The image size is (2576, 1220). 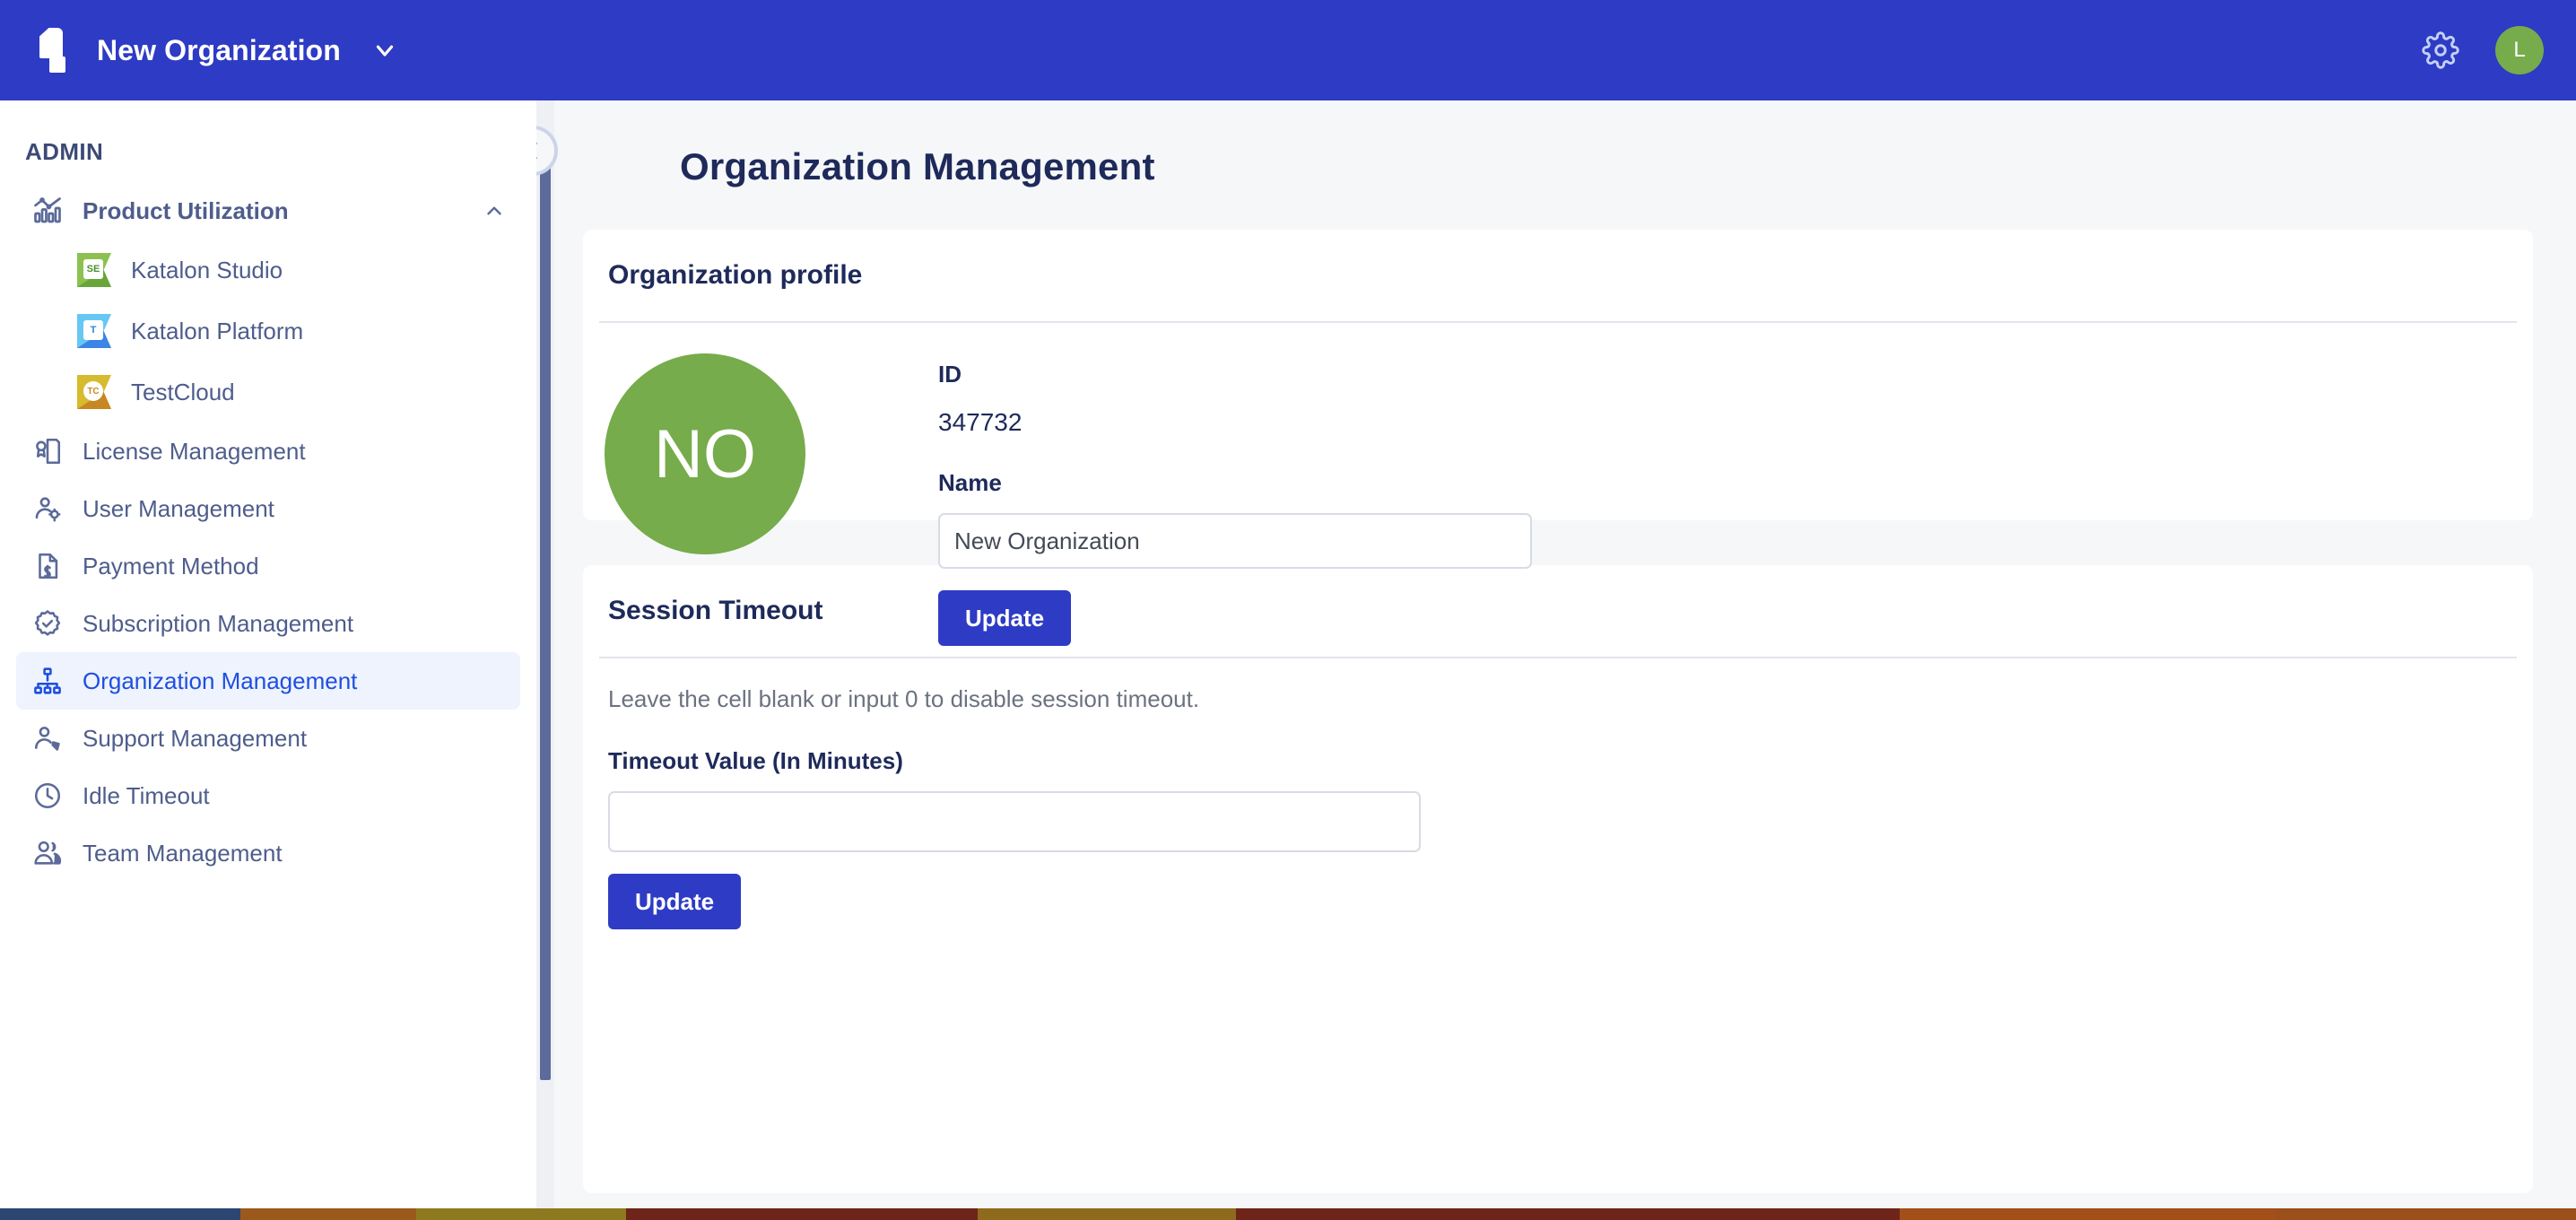 What do you see at coordinates (47, 795) in the screenshot?
I see `clock-icon` at bounding box center [47, 795].